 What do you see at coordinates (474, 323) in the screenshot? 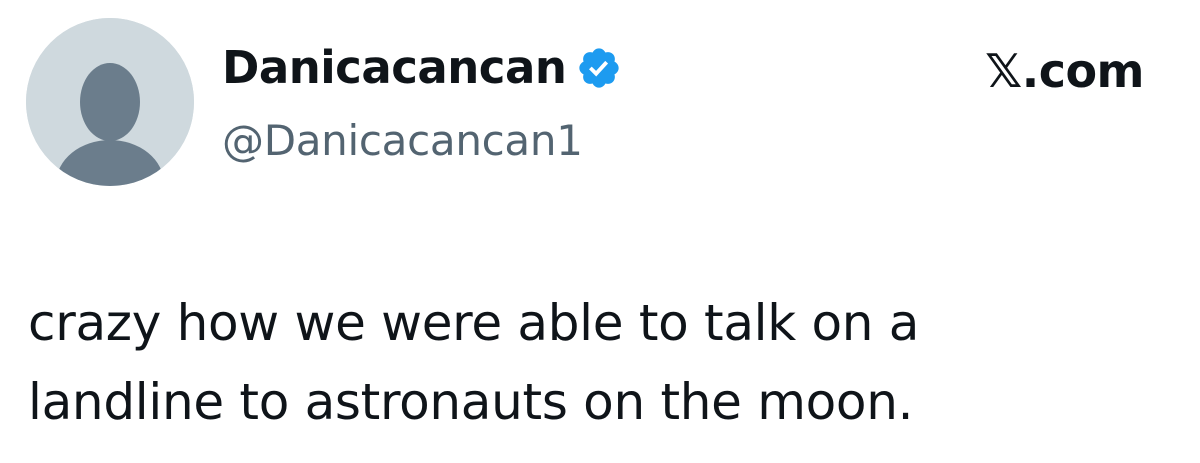
I see `tweet-text-line: crazy how we were able to talk on a` at bounding box center [474, 323].